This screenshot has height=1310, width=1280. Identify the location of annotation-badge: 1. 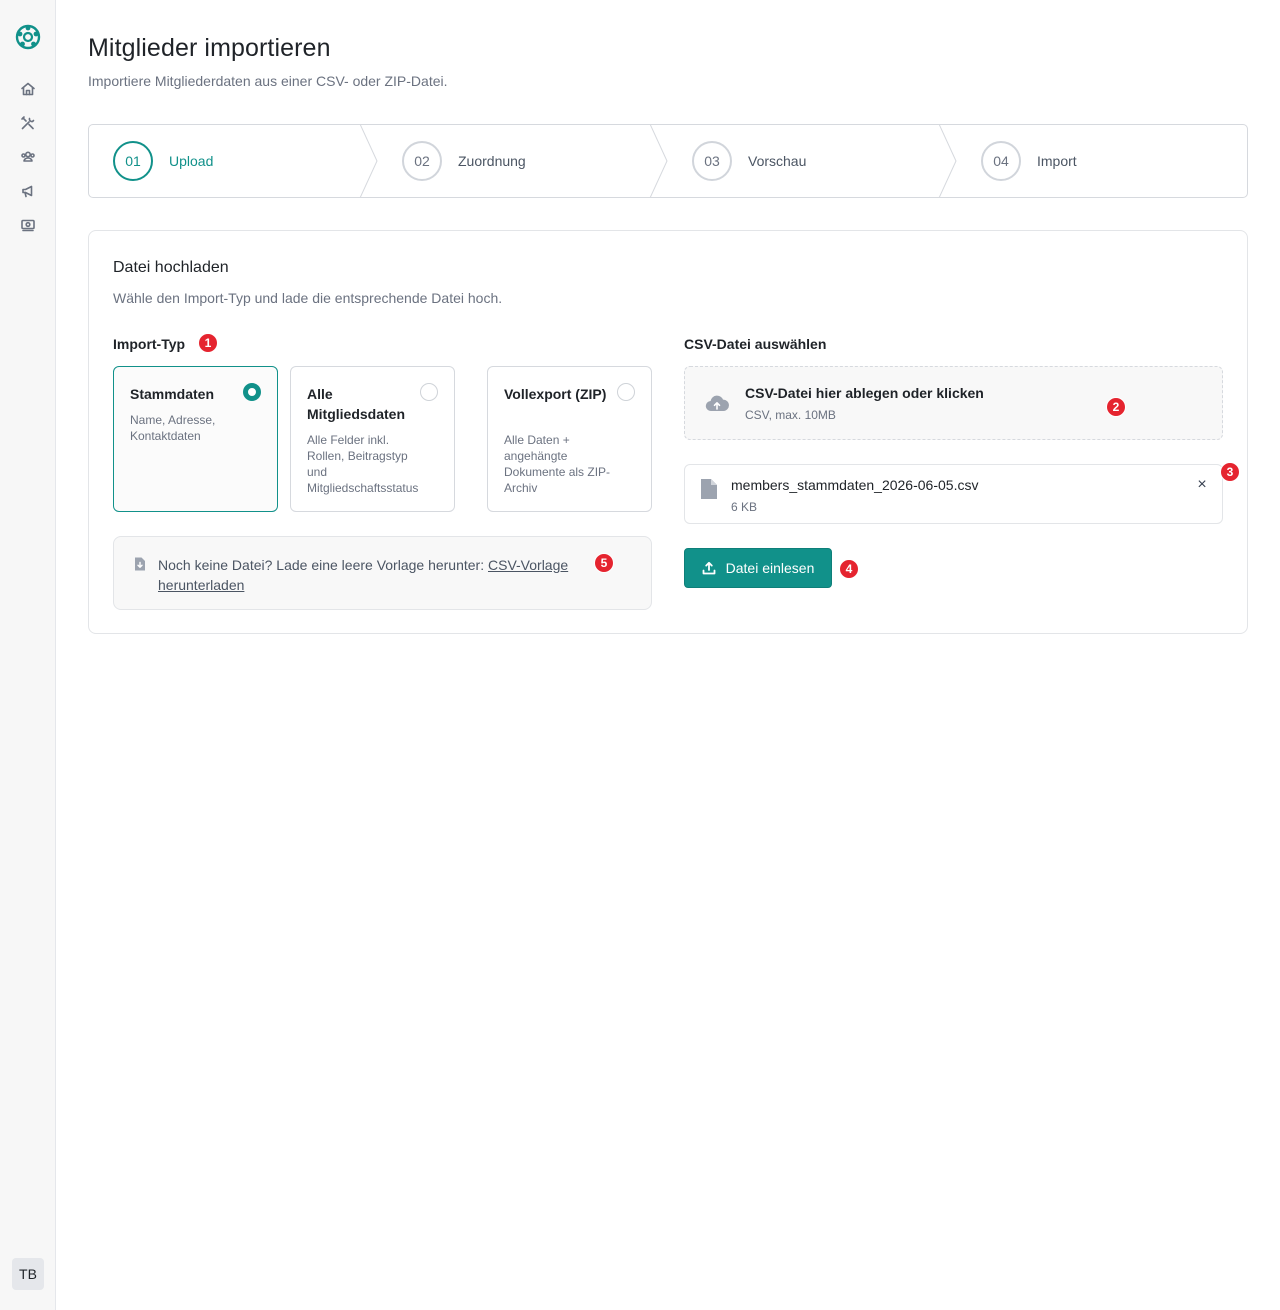
(208, 343).